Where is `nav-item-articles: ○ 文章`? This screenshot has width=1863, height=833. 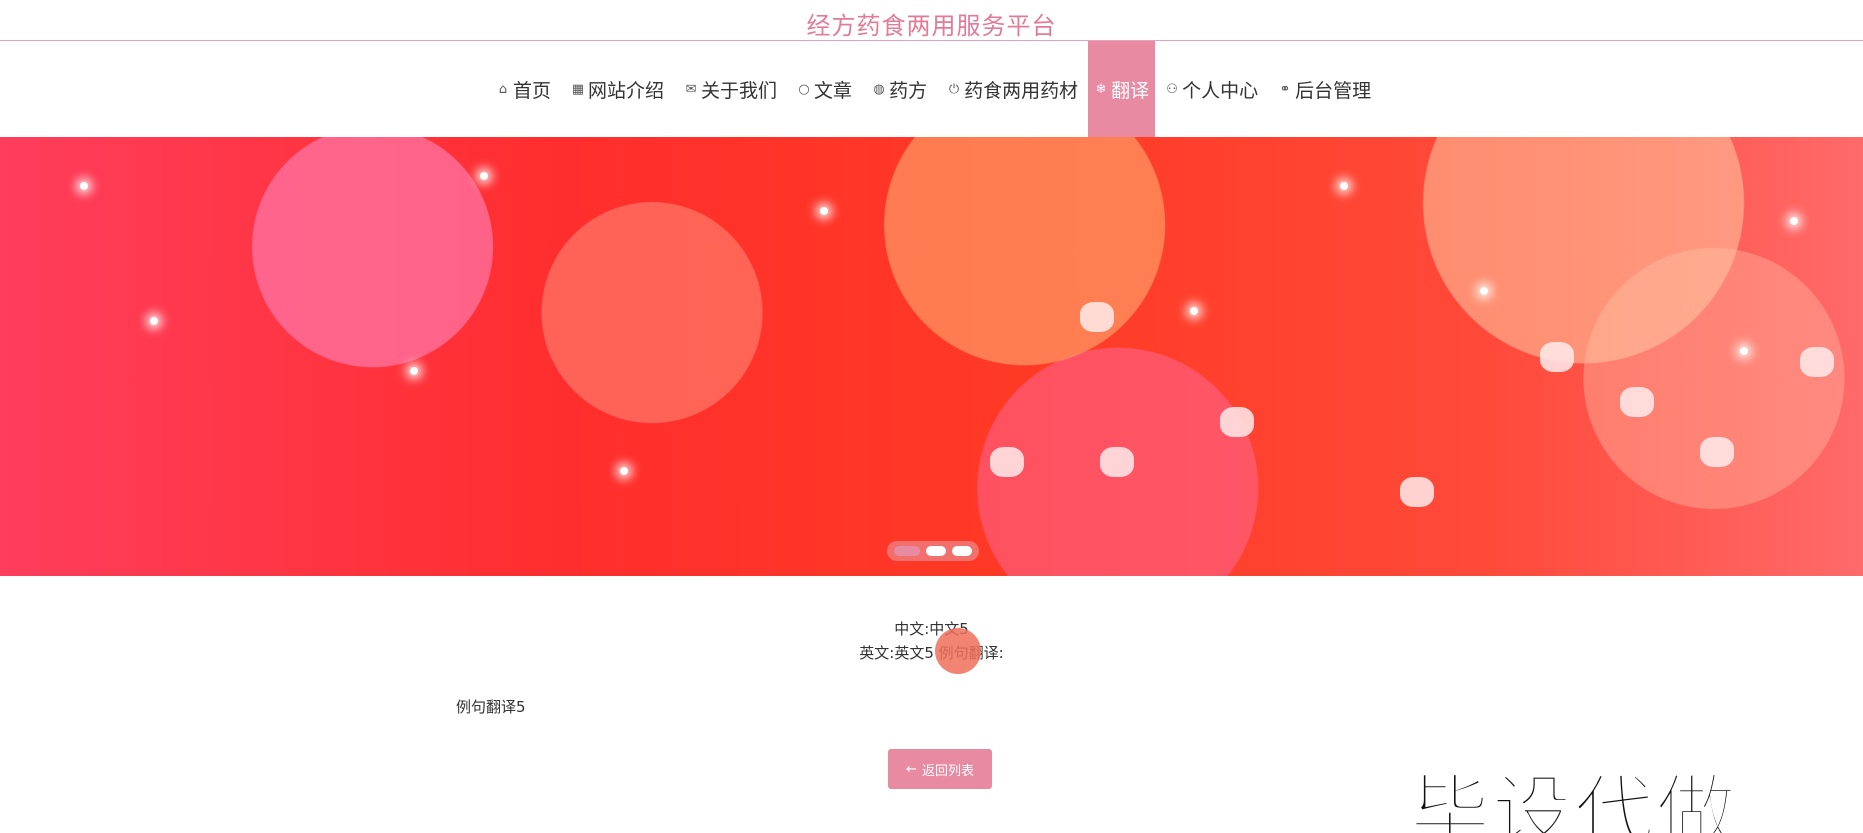 nav-item-articles: ○ 文章 is located at coordinates (824, 89).